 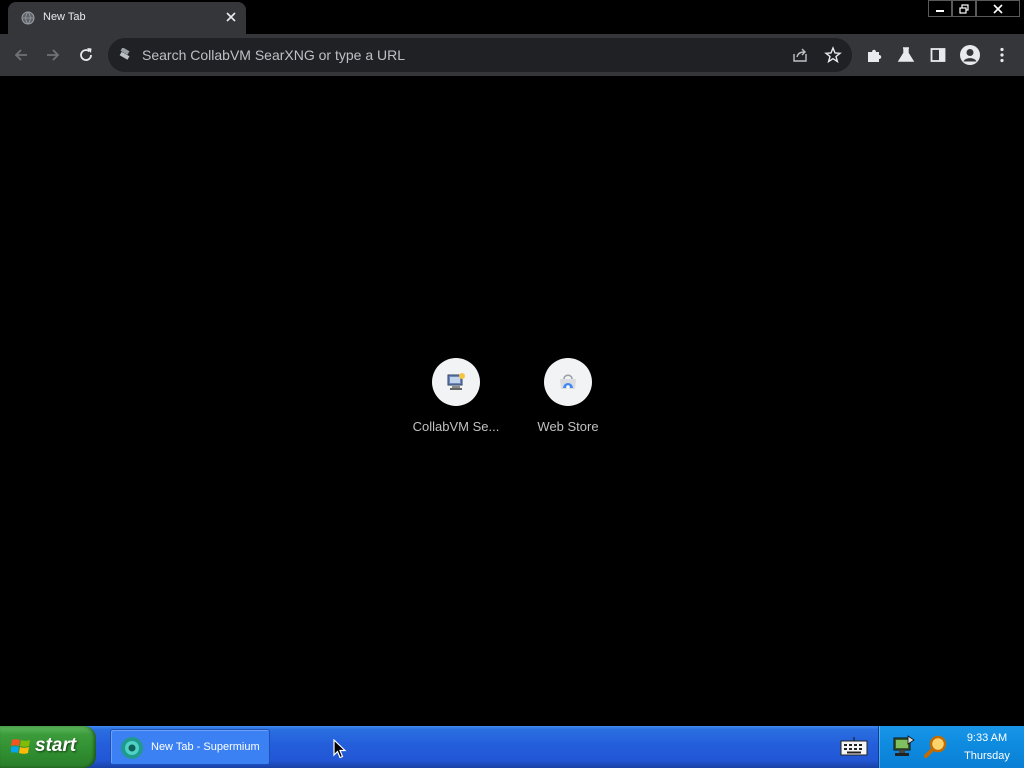 I want to click on labs-button, so click(x=906, y=55).